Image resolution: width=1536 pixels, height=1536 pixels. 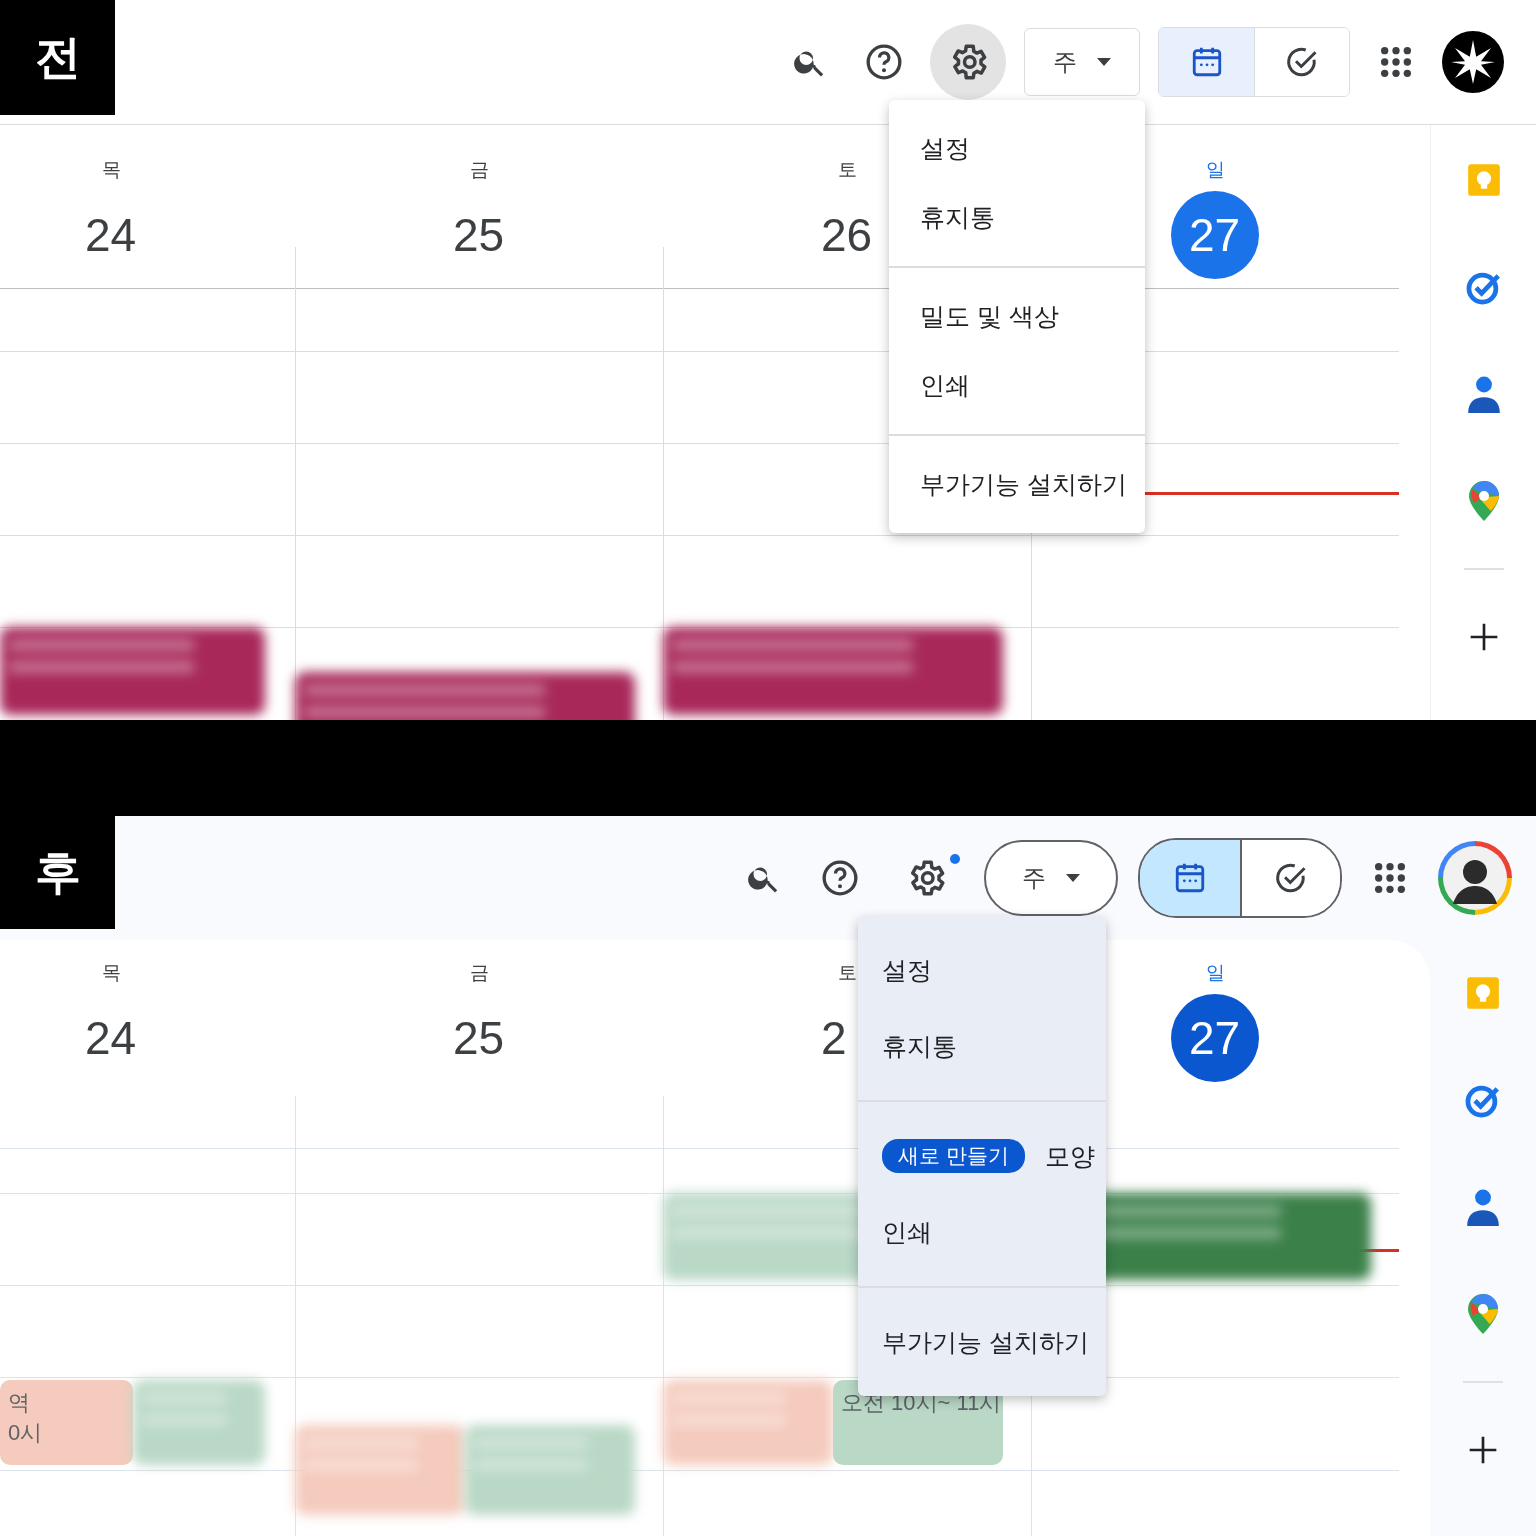 I want to click on menu-item-label: 모양, so click(x=1069, y=1156).